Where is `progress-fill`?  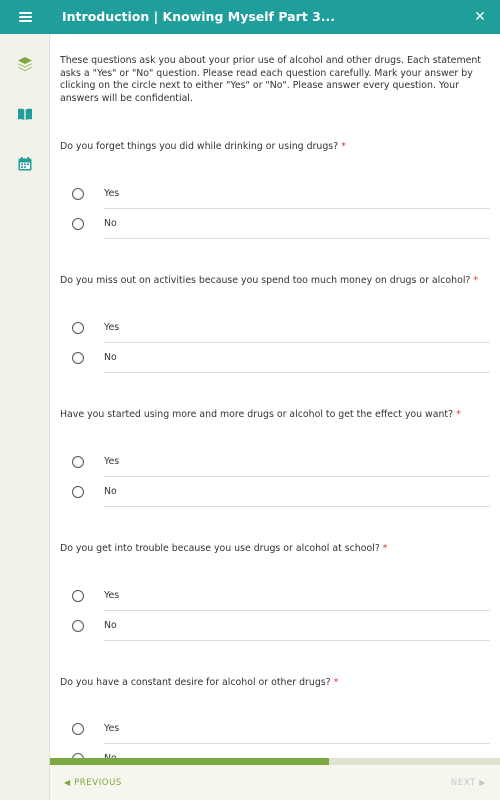
progress-fill is located at coordinates (189, 761).